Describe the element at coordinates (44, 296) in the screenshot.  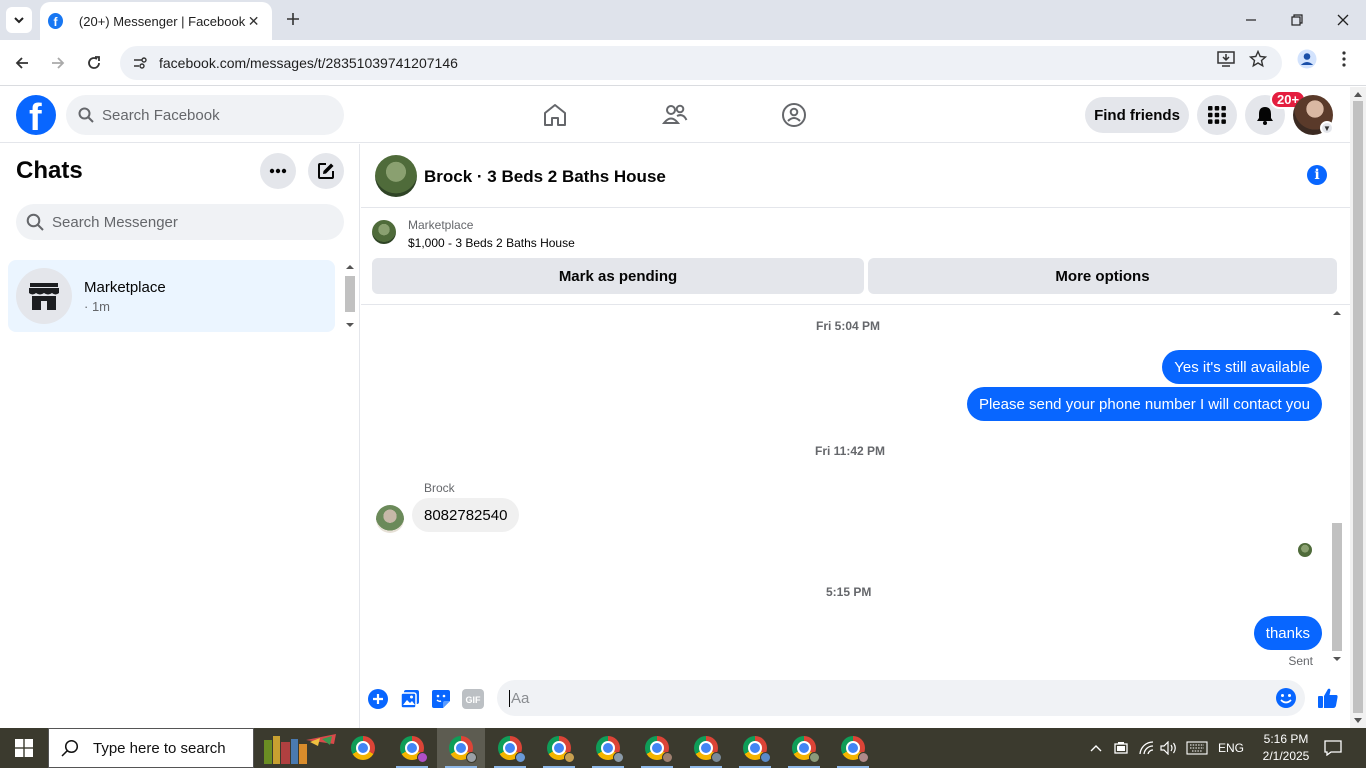
I see `storefront-icon` at that location.